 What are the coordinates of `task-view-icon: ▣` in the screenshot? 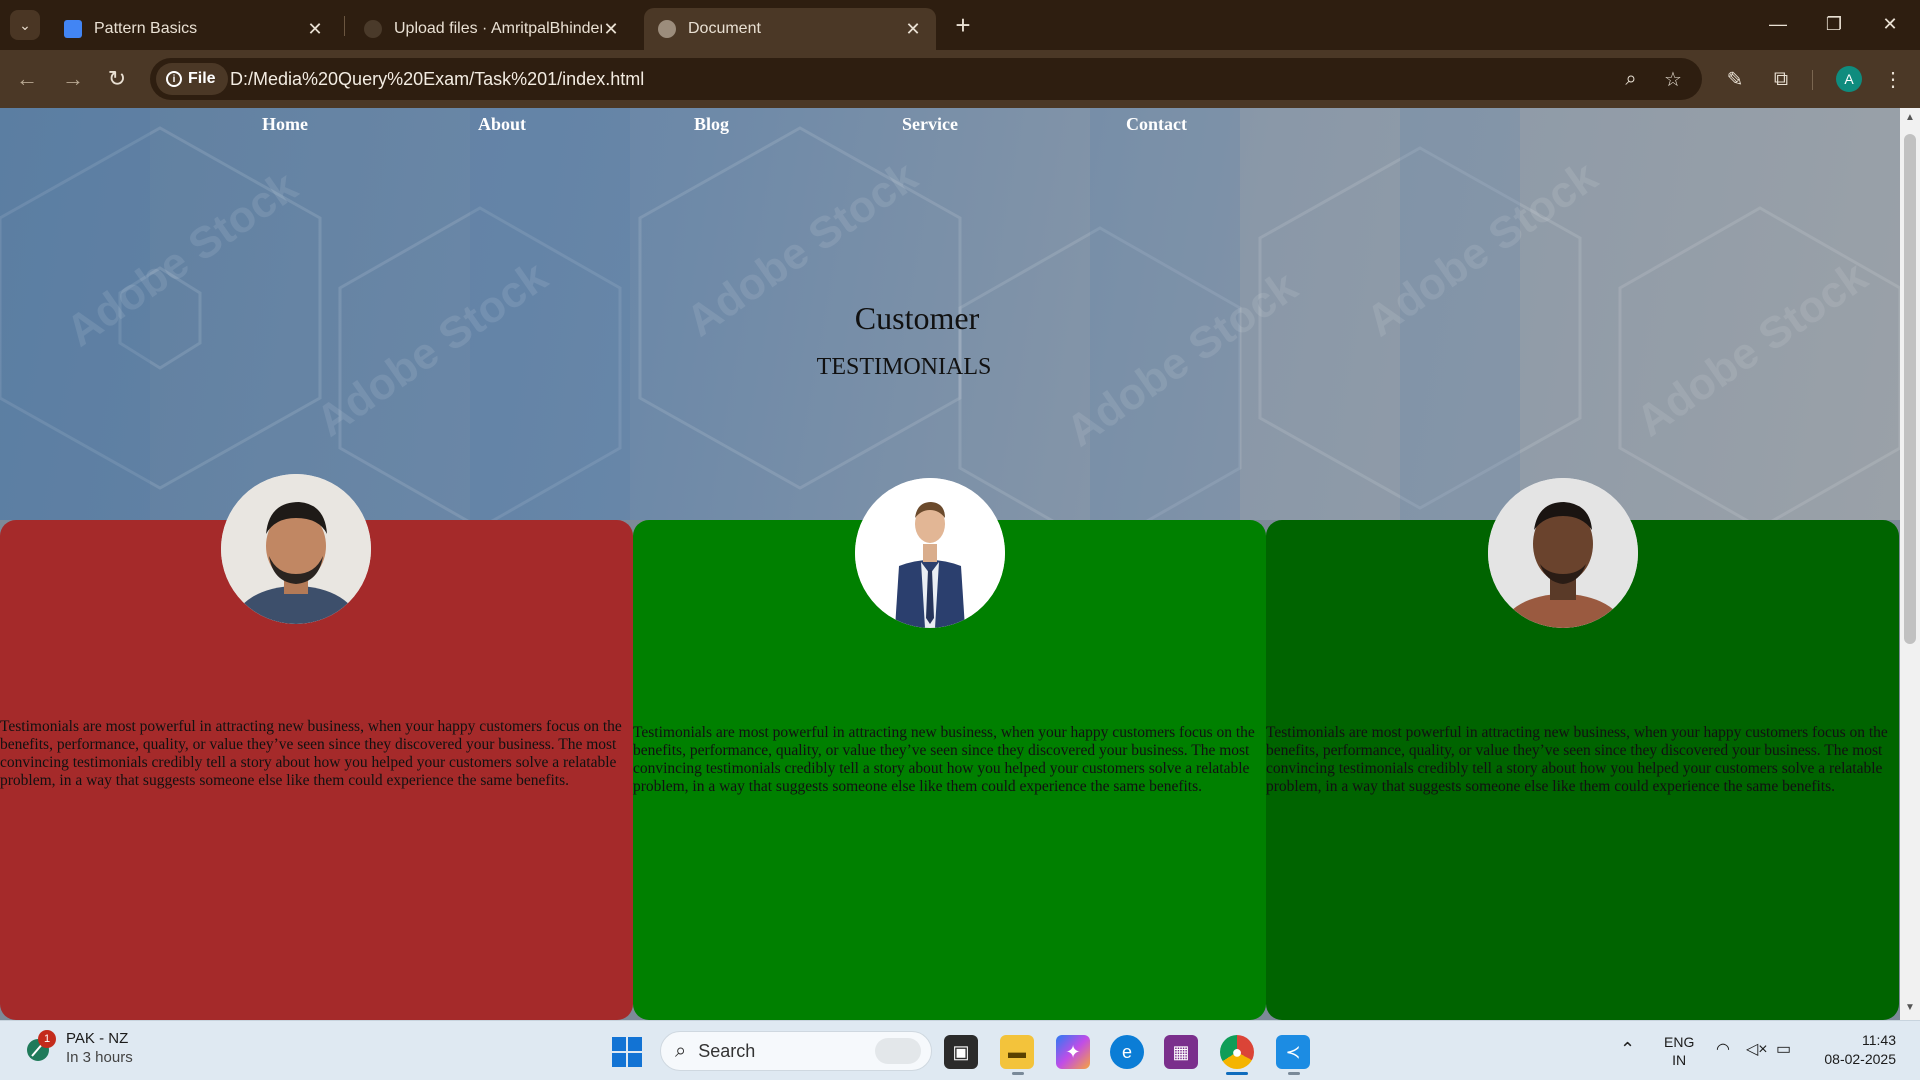 It's located at (961, 1052).